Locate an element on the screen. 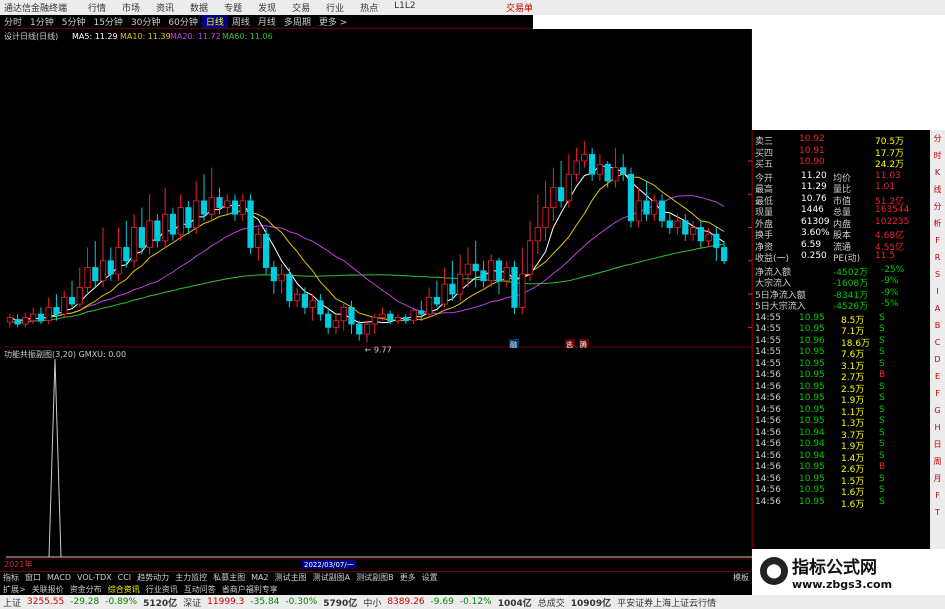 This screenshot has height=609, width=945. info-row: 现量 1446 总量 163544 is located at coordinates (832, 211).